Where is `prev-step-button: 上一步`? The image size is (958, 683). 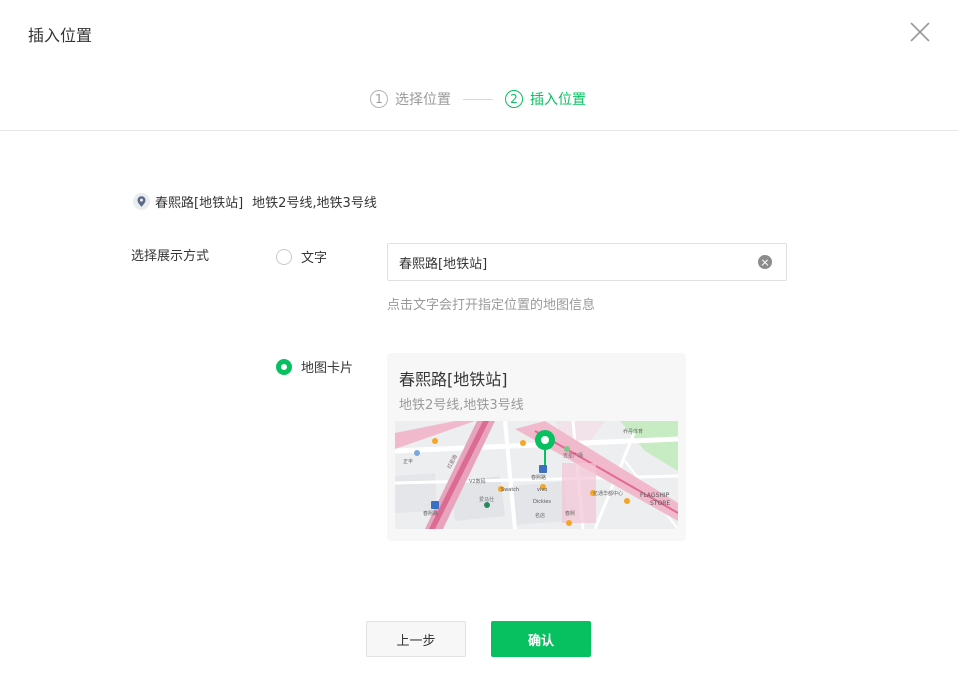 prev-step-button: 上一步 is located at coordinates (416, 639).